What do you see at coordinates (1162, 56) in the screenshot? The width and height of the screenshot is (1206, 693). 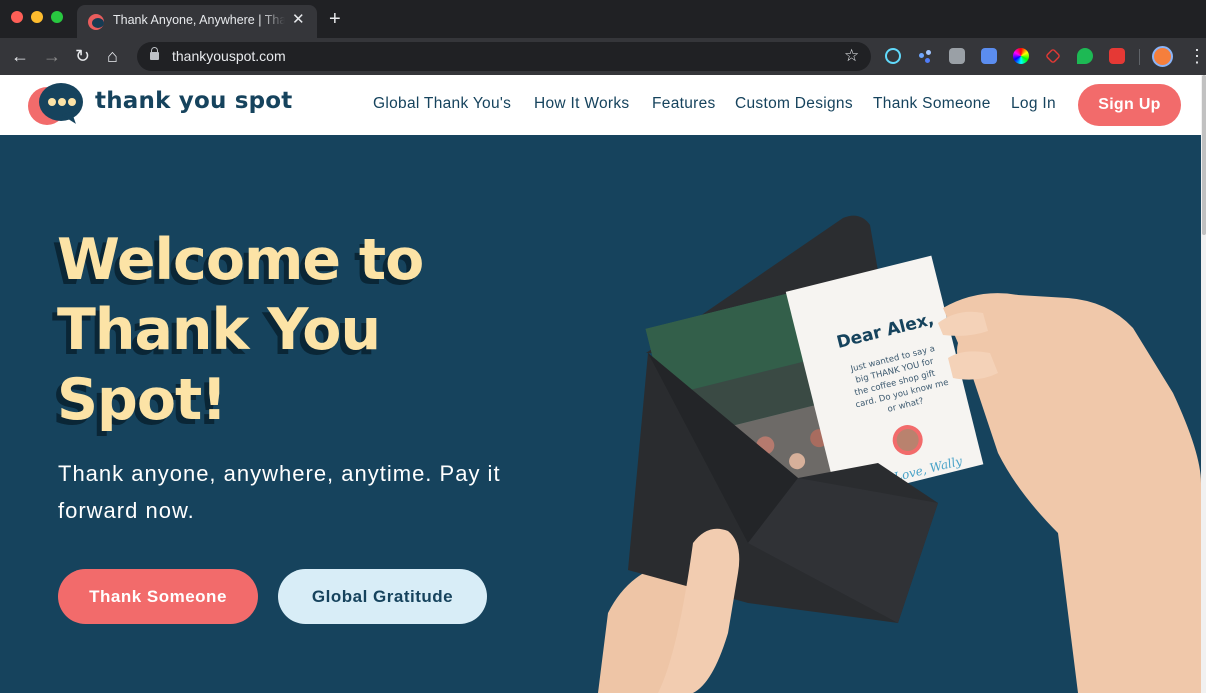 I see `profile-avatar` at bounding box center [1162, 56].